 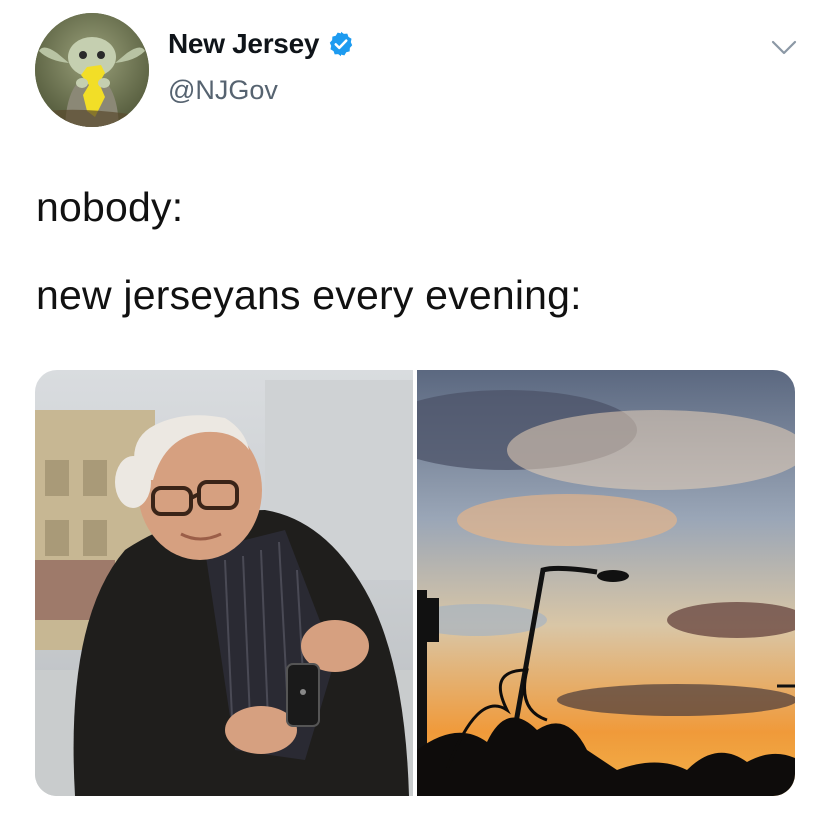 What do you see at coordinates (110, 207) in the screenshot?
I see `tweet-text-line-1: nobody:` at bounding box center [110, 207].